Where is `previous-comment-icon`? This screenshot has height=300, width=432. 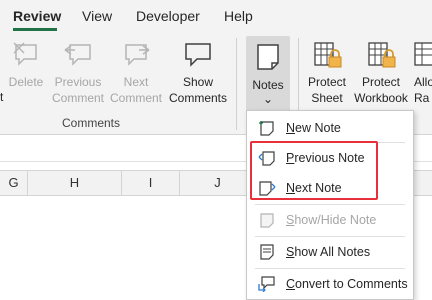
previous-comment-icon is located at coordinates (77, 55).